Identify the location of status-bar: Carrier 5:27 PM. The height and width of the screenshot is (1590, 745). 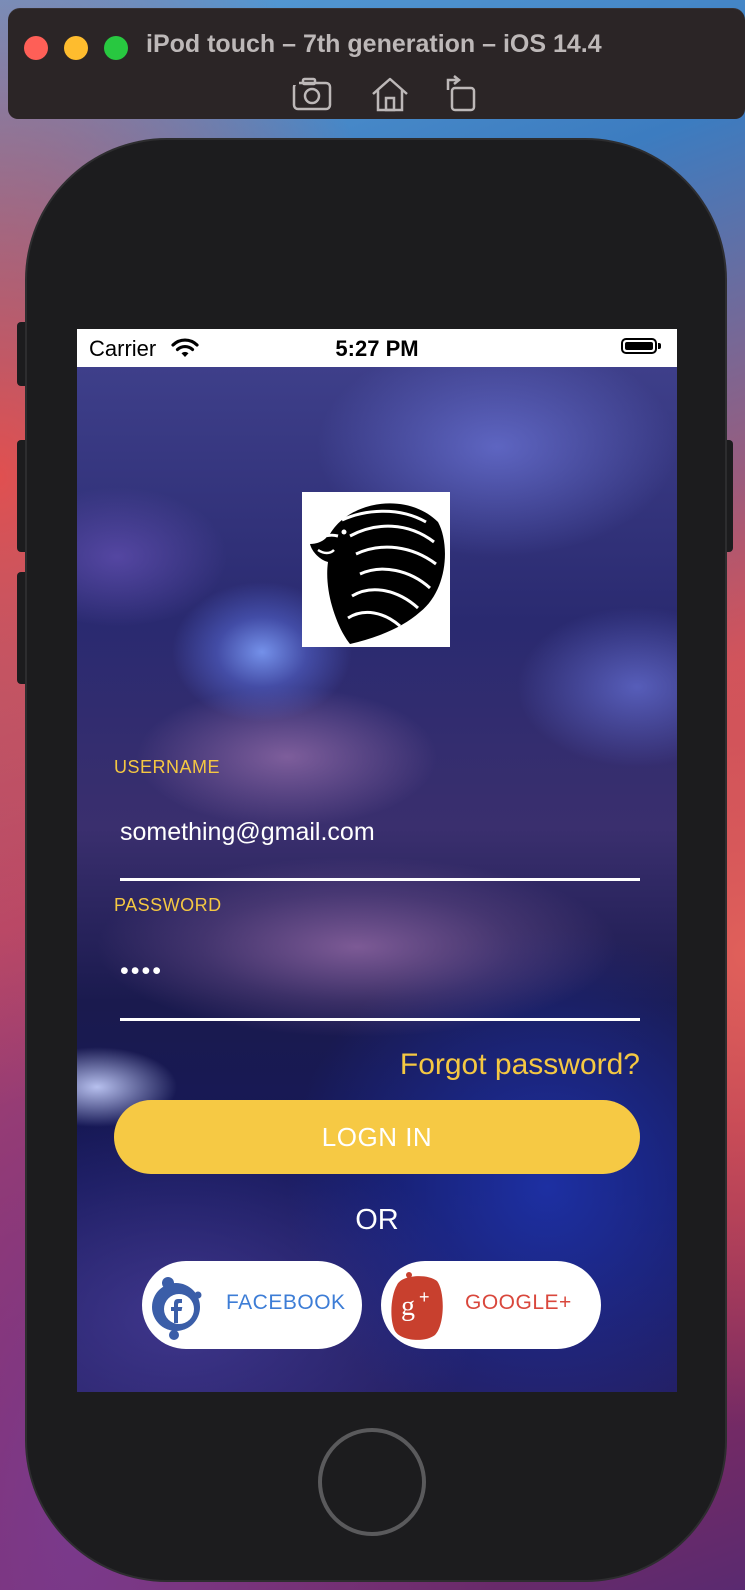
(377, 348).